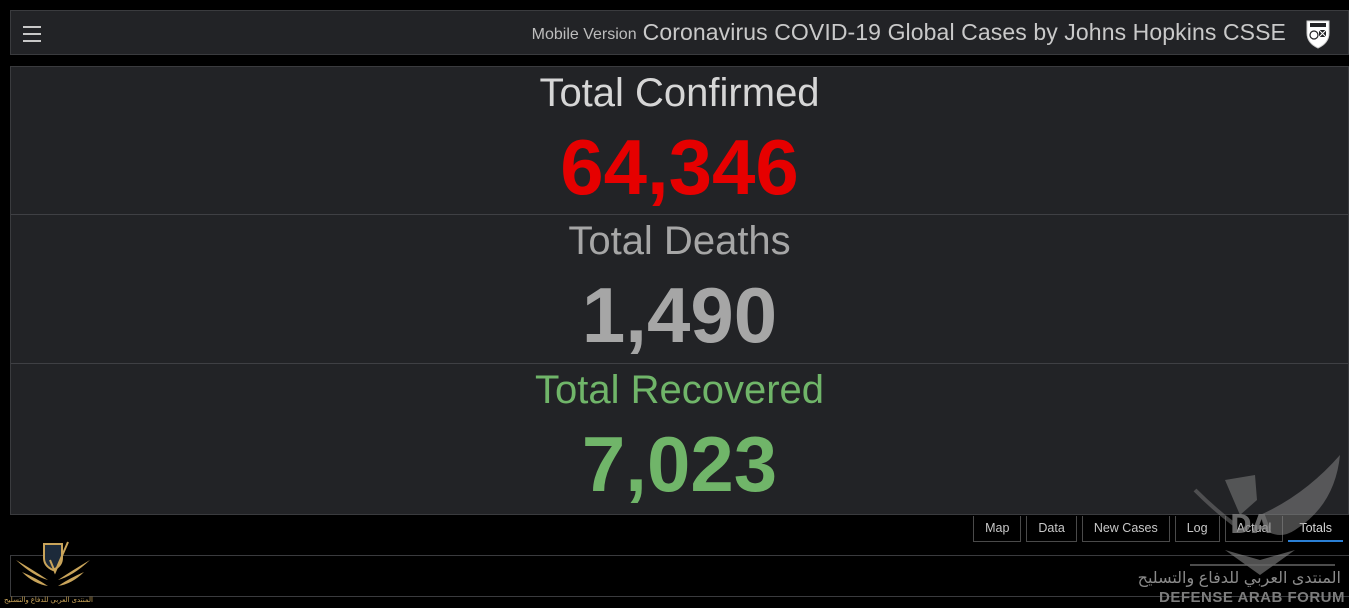  What do you see at coordinates (679, 241) in the screenshot?
I see `total-deaths-label: Total Deaths` at bounding box center [679, 241].